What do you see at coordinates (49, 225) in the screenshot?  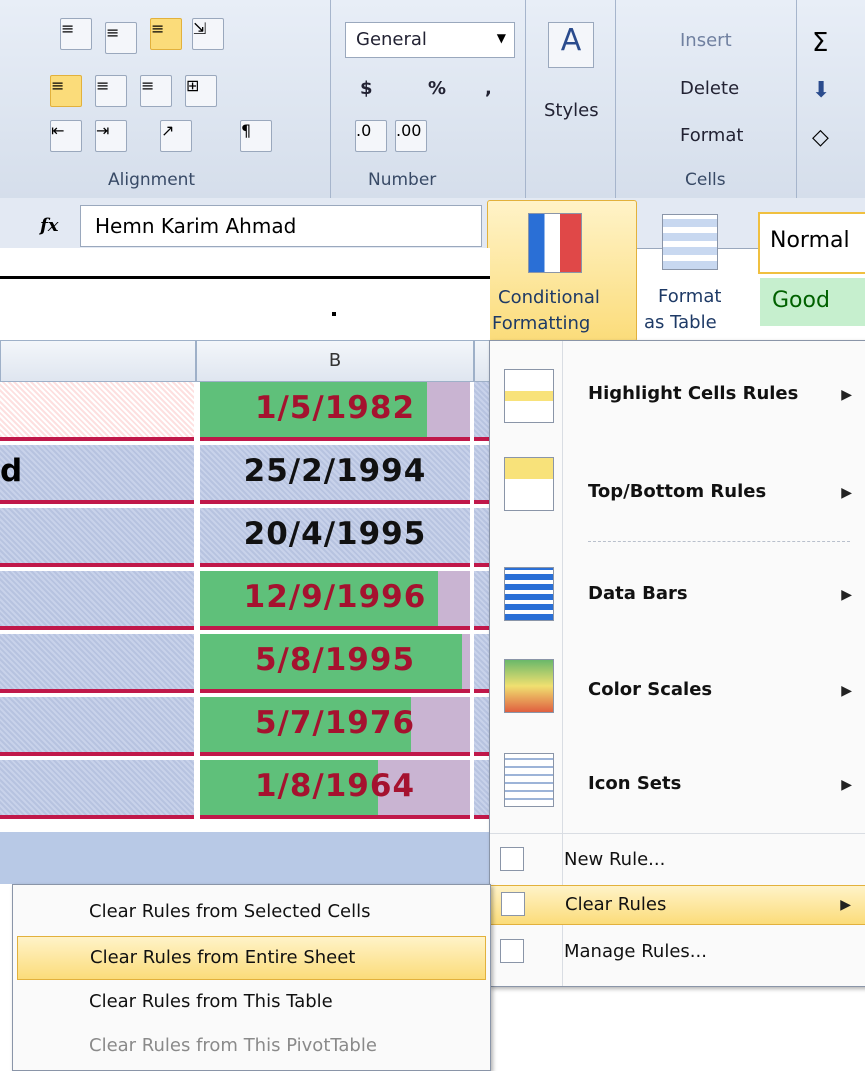 I see `fx-icon: fx` at bounding box center [49, 225].